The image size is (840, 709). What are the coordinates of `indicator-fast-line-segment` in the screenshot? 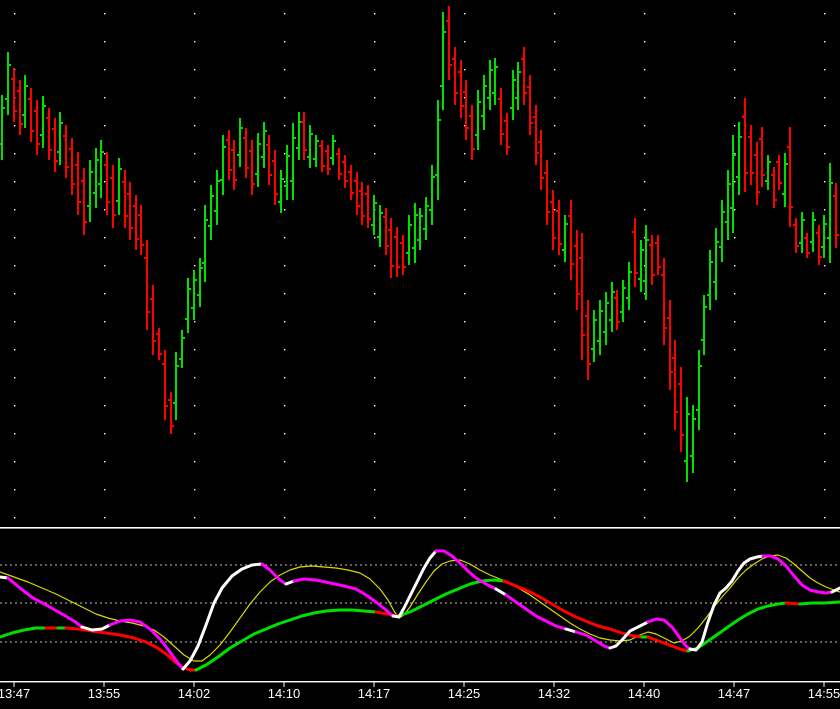 It's located at (797, 574).